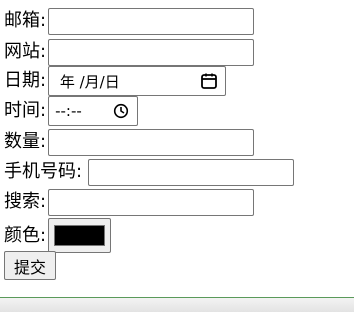  I want to click on date-row: 日期: 年 /月/日, so click(115, 81).